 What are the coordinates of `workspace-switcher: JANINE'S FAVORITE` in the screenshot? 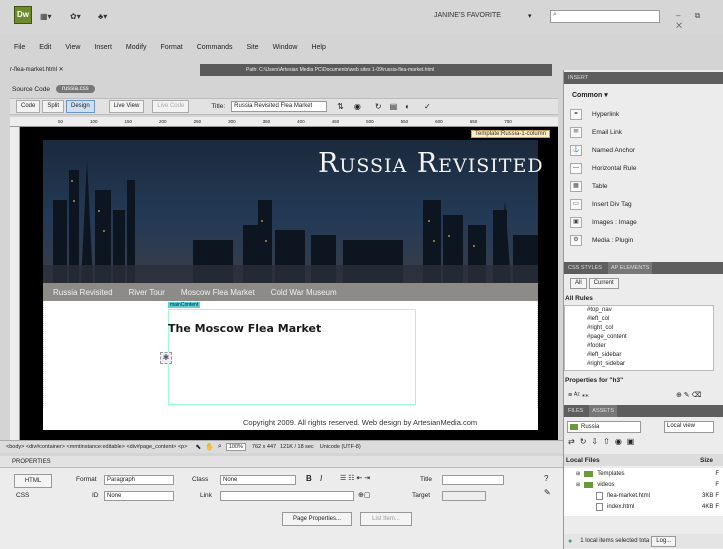 It's located at (467, 15).